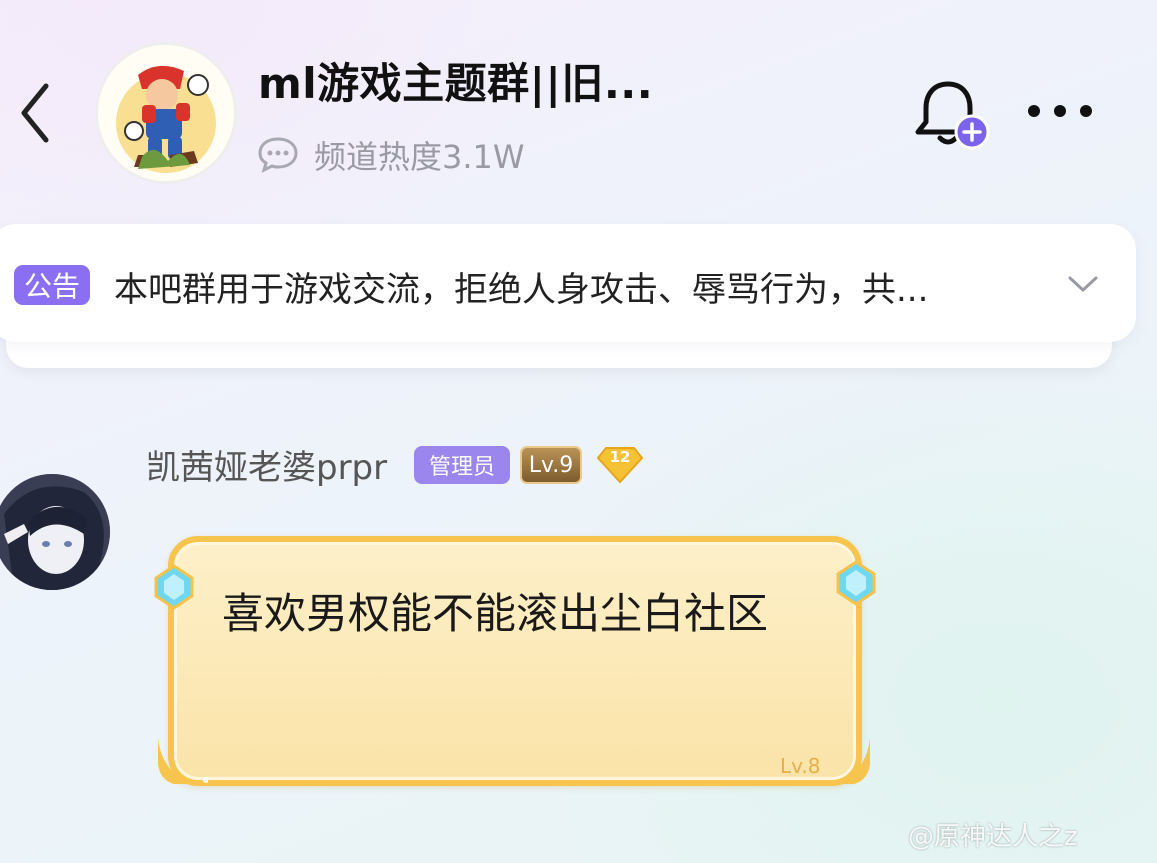 The width and height of the screenshot is (1157, 863). What do you see at coordinates (620, 457) in the screenshot?
I see `rank-badge-value: 12` at bounding box center [620, 457].